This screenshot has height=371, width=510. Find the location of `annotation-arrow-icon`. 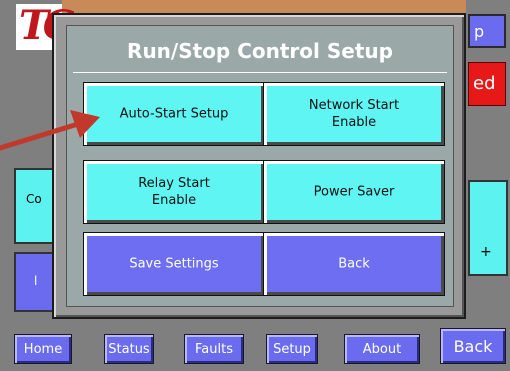

annotation-arrow-icon is located at coordinates (50, 130).